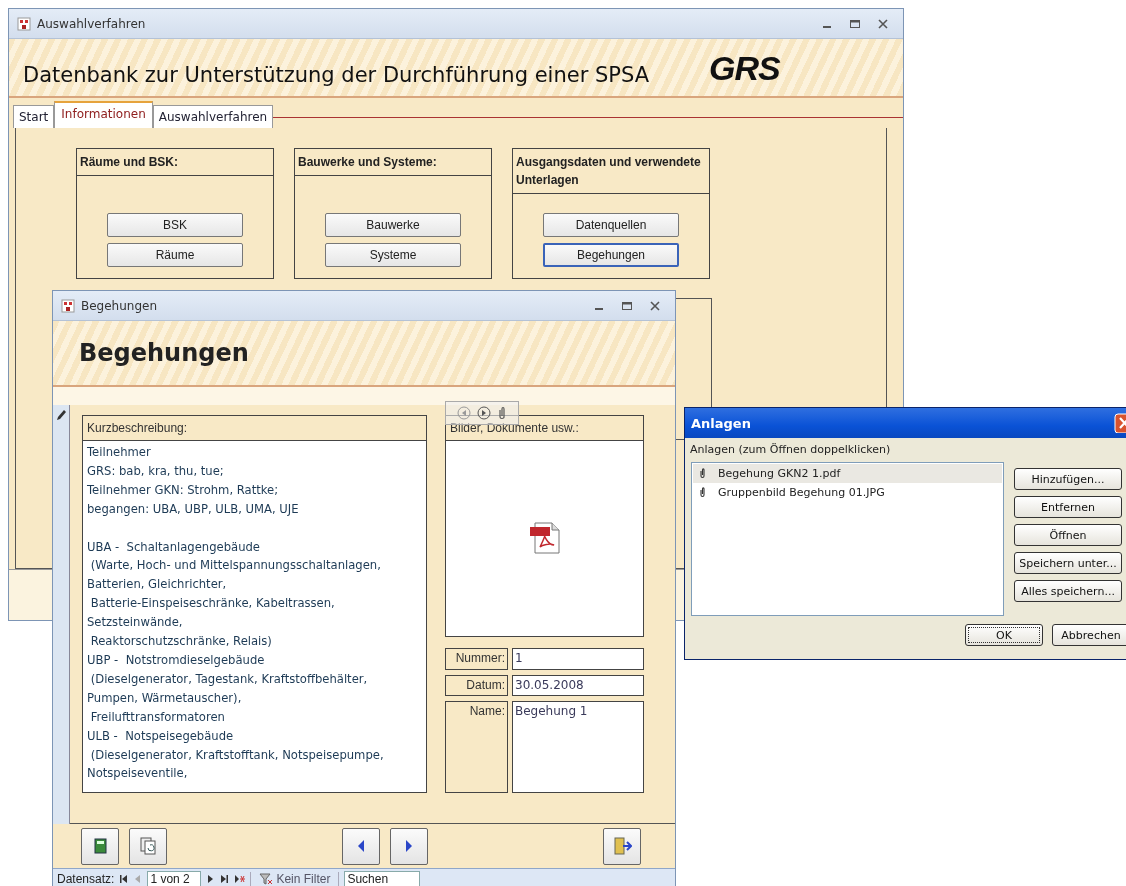 The width and height of the screenshot is (1126, 886). I want to click on list-item: Begehung GKN2 1.pdf, so click(847, 473).